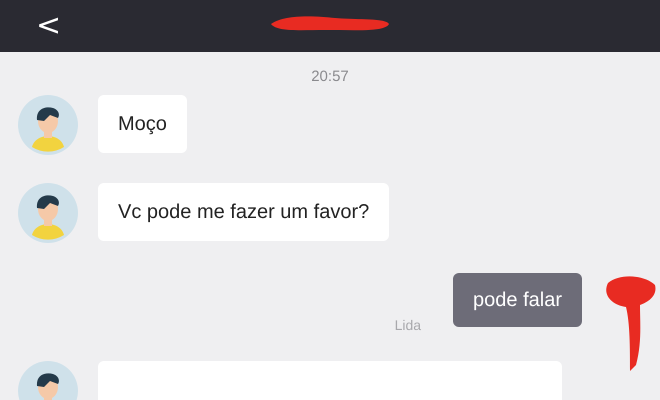 Image resolution: width=660 pixels, height=400 pixels. Describe the element at coordinates (49, 26) in the screenshot. I see `back-button: <` at that location.